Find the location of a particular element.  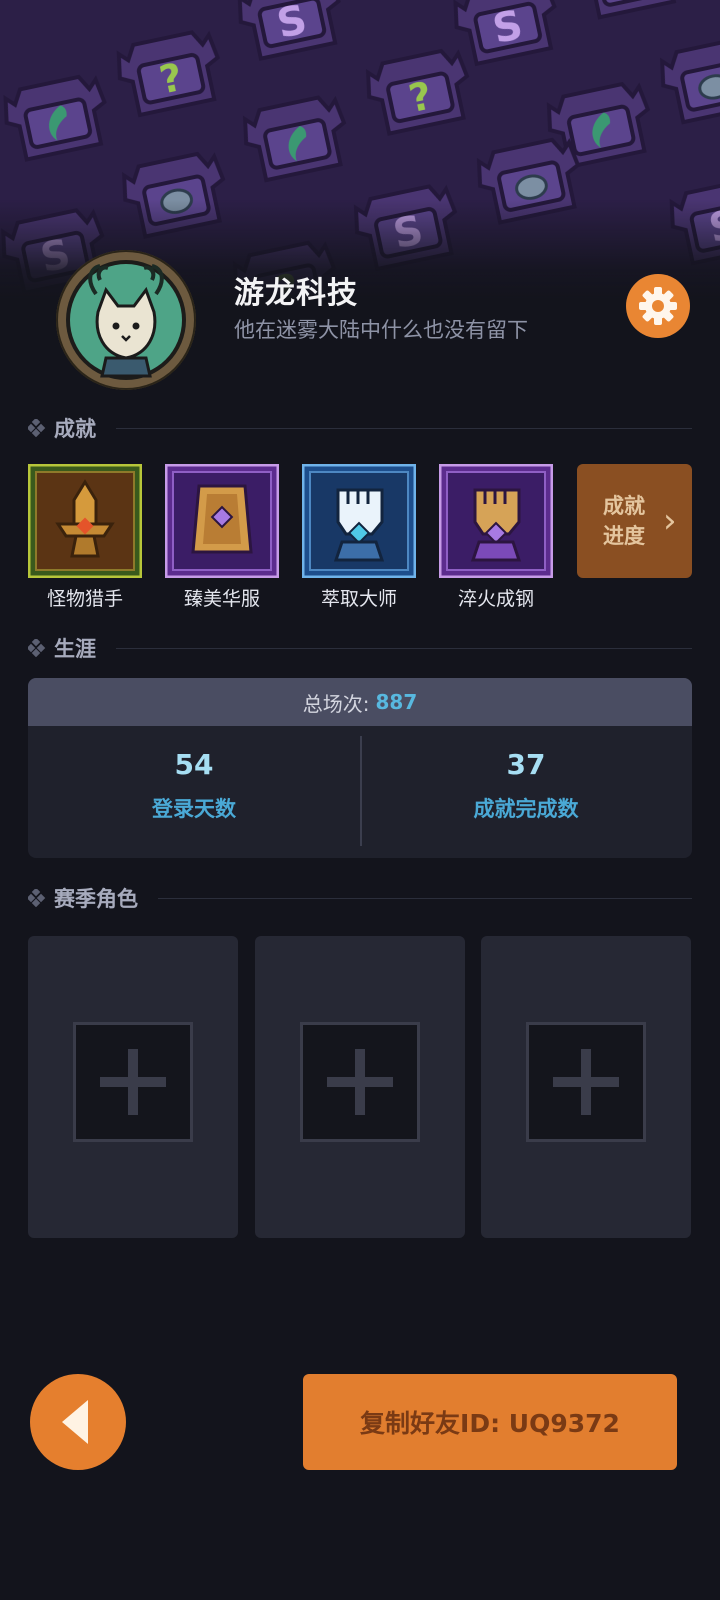

career-stat-achievements-done: 37 成就完成数 is located at coordinates (526, 792).